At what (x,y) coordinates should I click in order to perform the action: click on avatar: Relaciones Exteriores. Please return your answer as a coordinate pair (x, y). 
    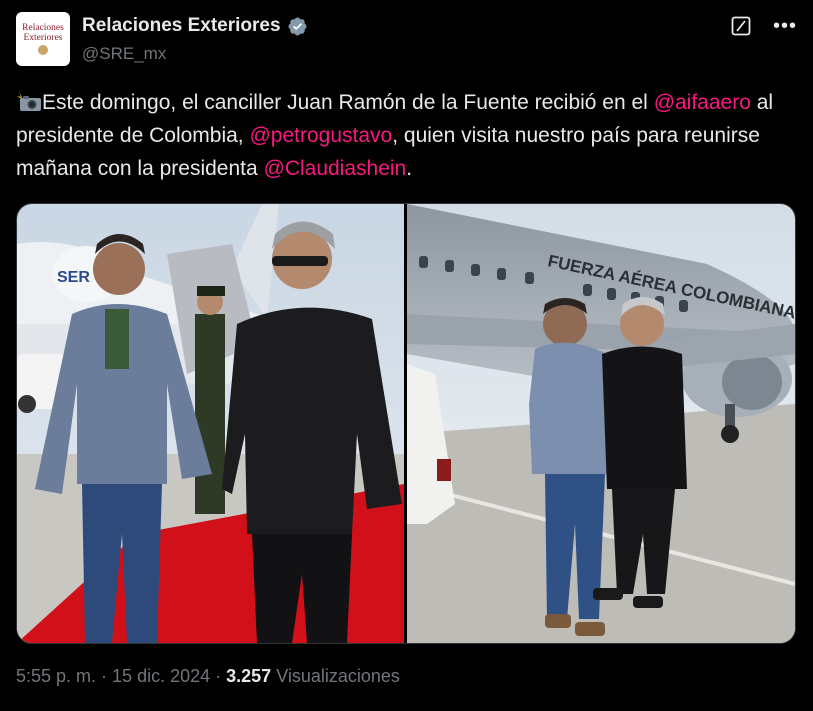
    Looking at the image, I should click on (43, 39).